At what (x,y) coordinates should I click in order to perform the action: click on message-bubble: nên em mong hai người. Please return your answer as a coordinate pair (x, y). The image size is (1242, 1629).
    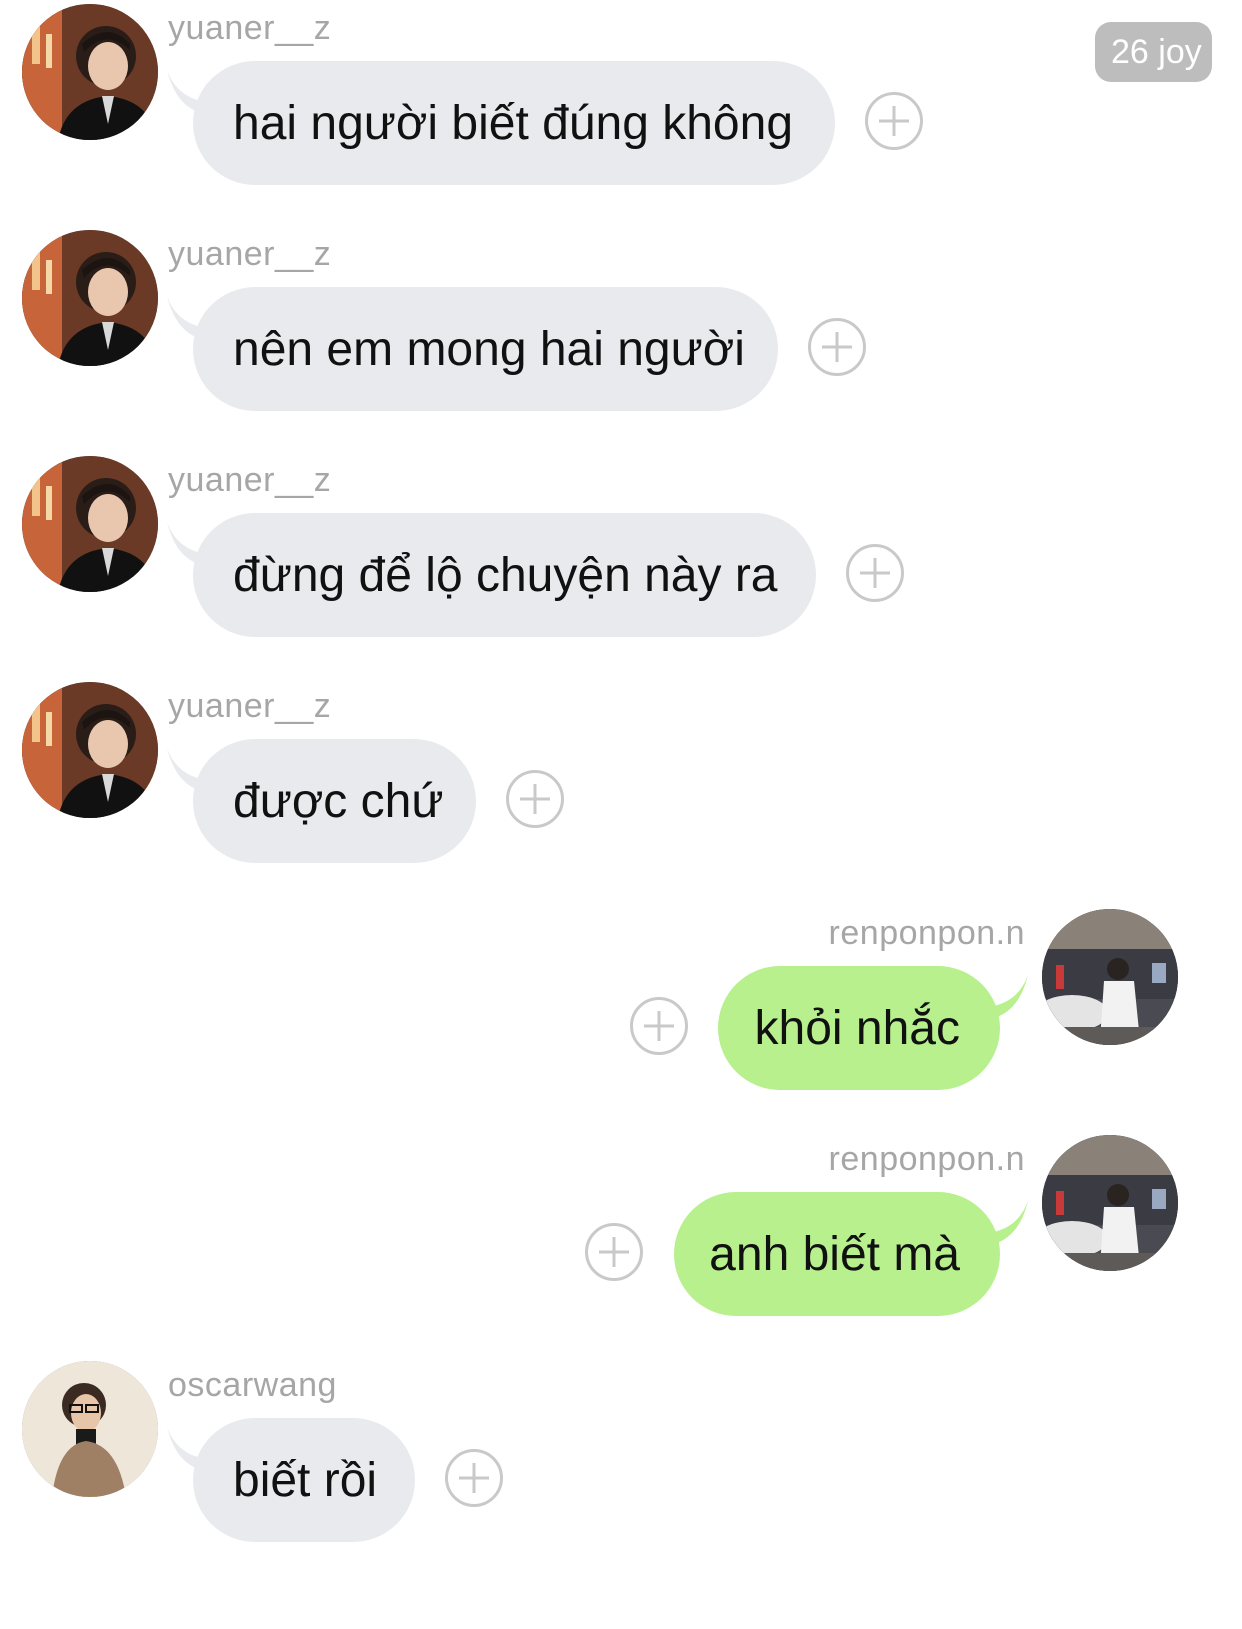
    Looking at the image, I should click on (485, 349).